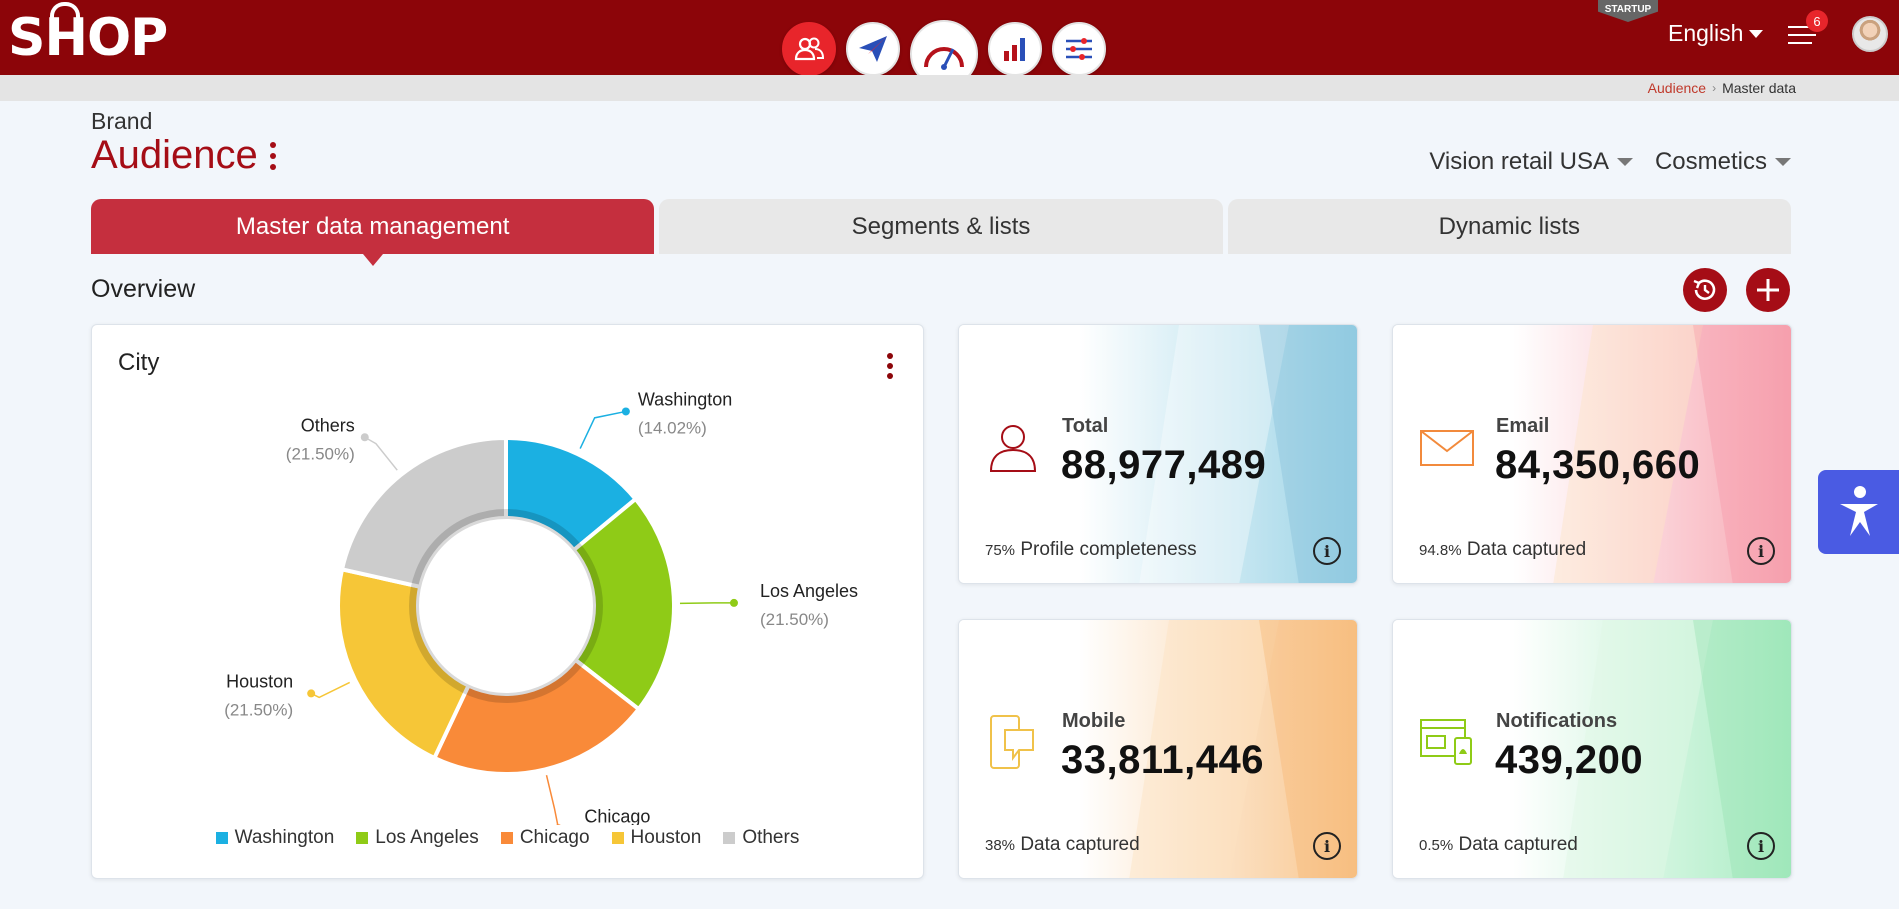 This screenshot has height=909, width=1899. Describe the element at coordinates (1523, 426) in the screenshot. I see `stat-label: Email` at that location.